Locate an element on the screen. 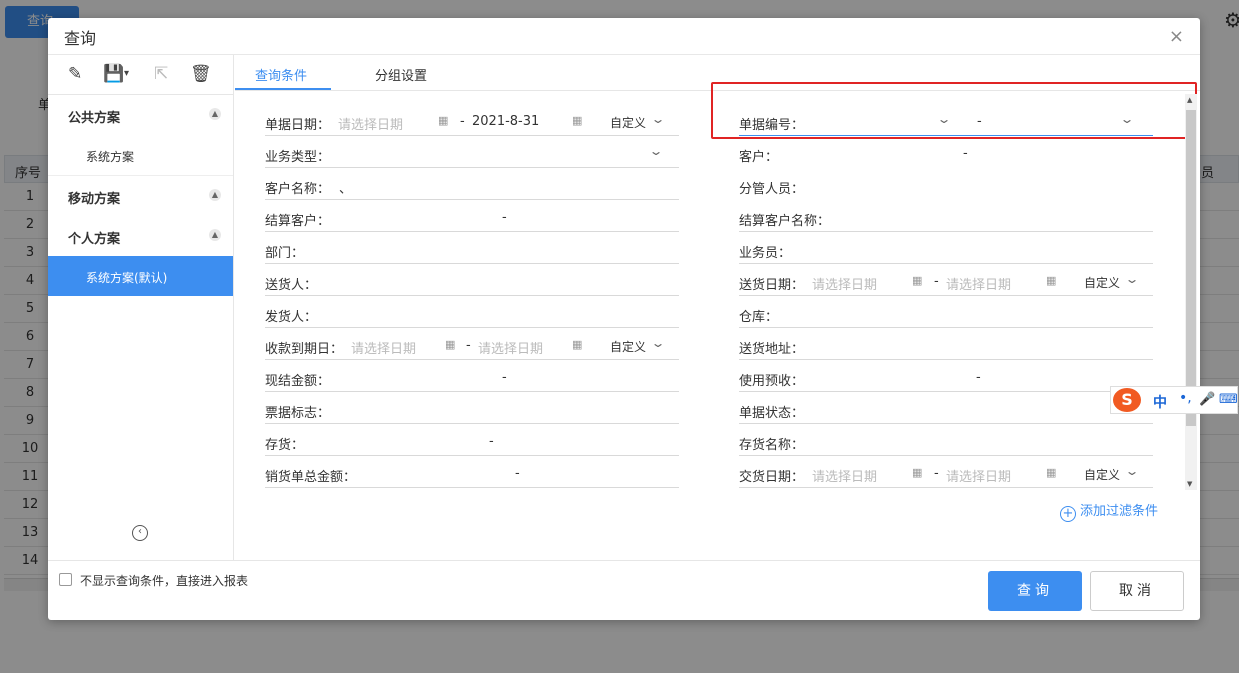 Image resolution: width=1239 pixels, height=673 pixels. chevron-down-icon: ▾ is located at coordinates (126, 73).